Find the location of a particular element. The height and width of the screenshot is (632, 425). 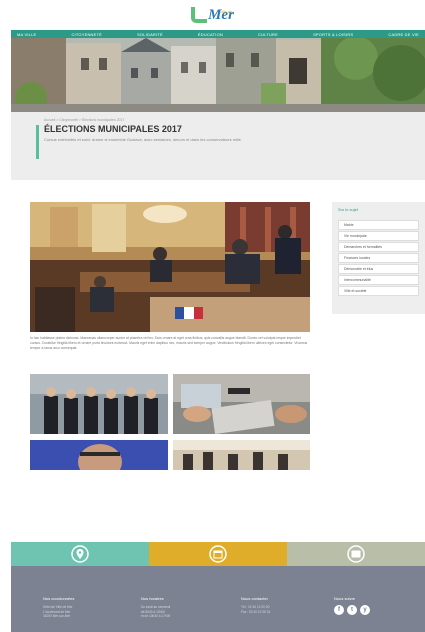

nav-item-education: ÉDUCATION is located at coordinates (210, 34).